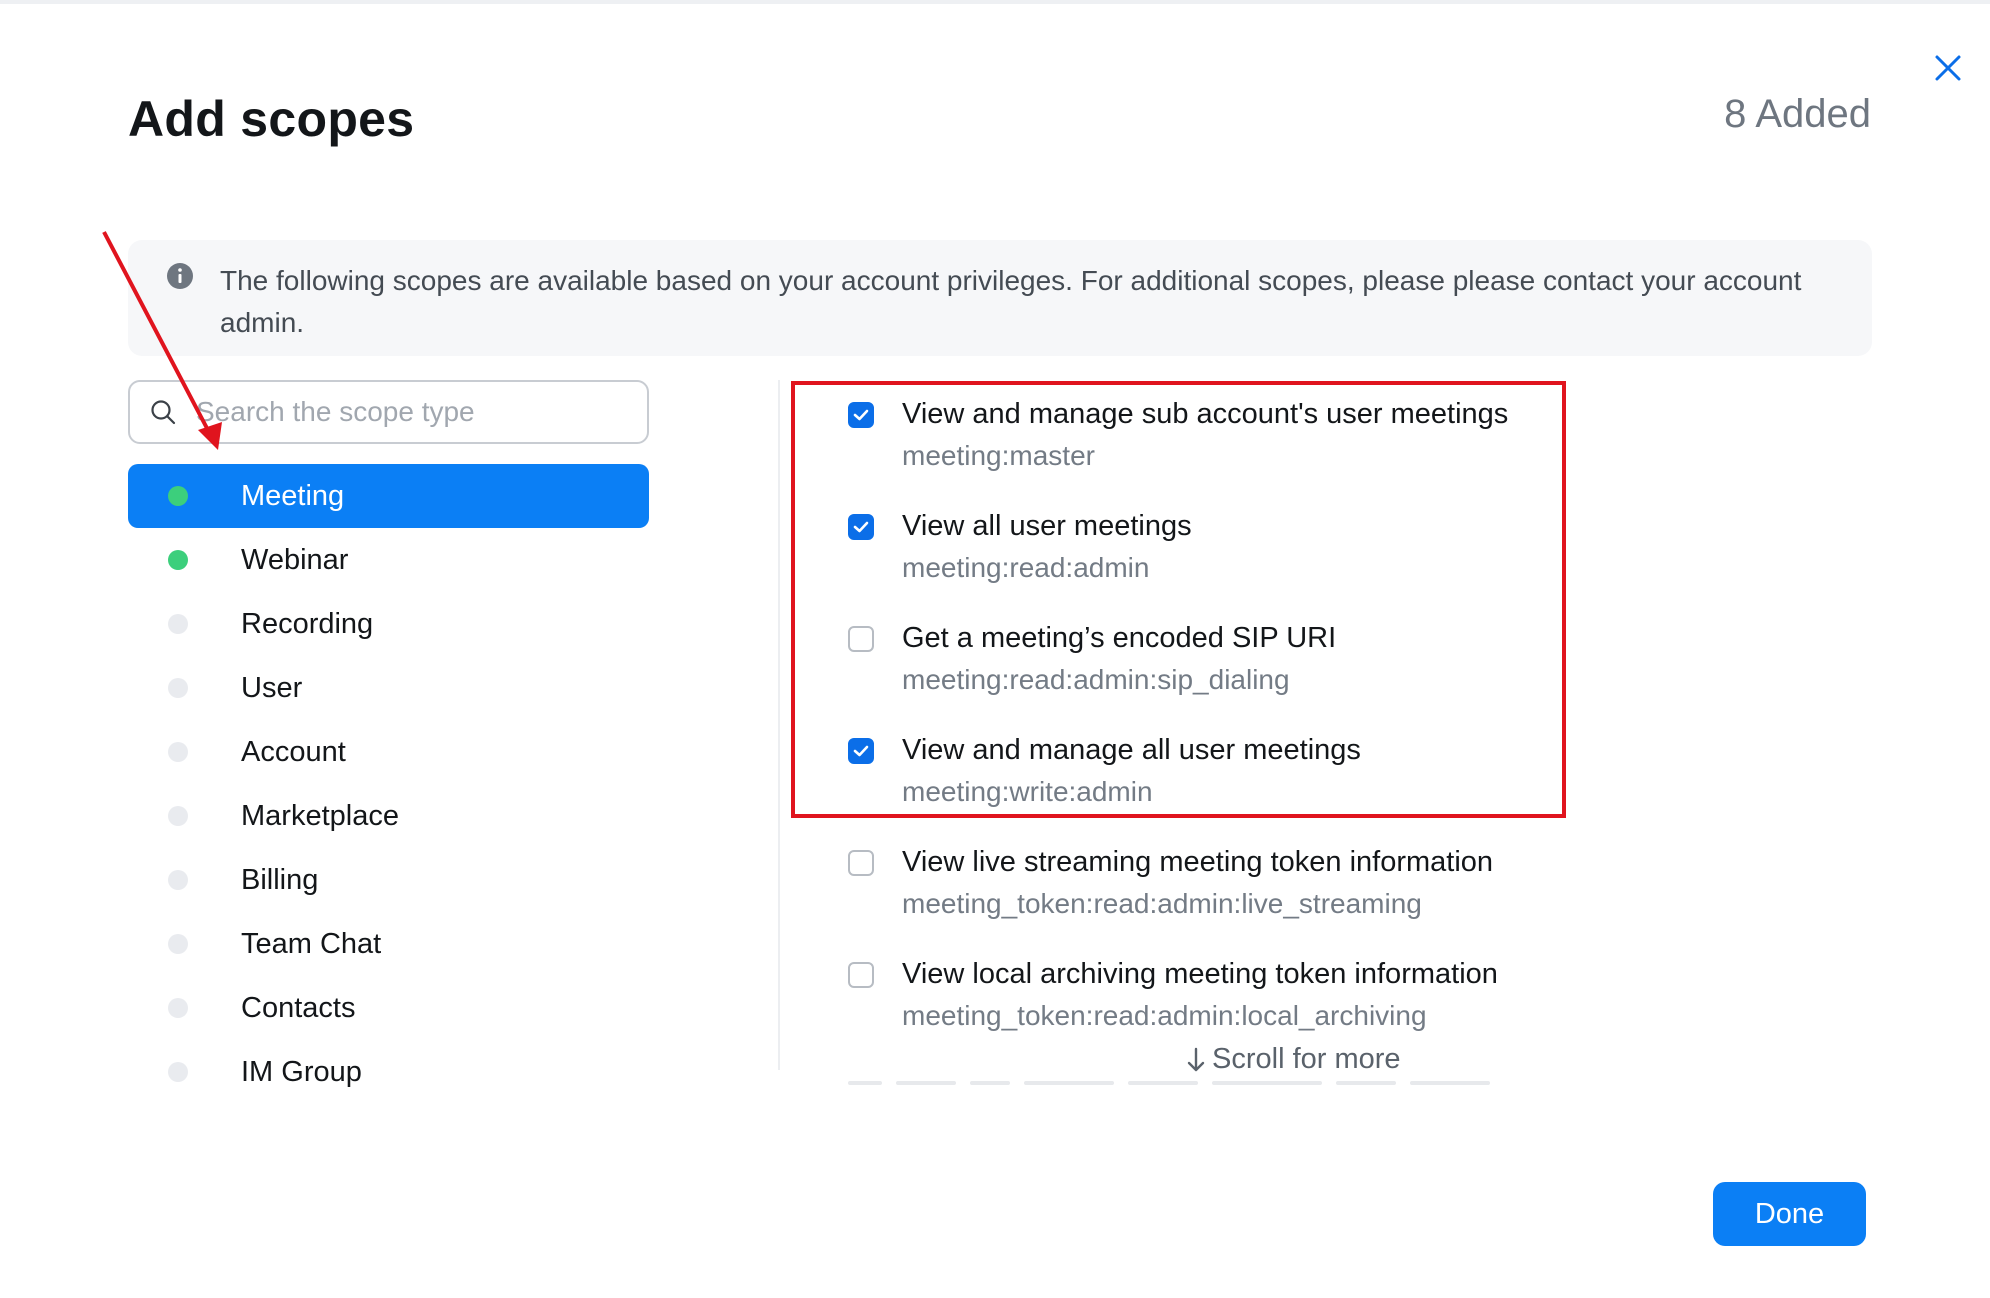 This screenshot has height=1298, width=1990. I want to click on category-label: Contacts, so click(298, 1007).